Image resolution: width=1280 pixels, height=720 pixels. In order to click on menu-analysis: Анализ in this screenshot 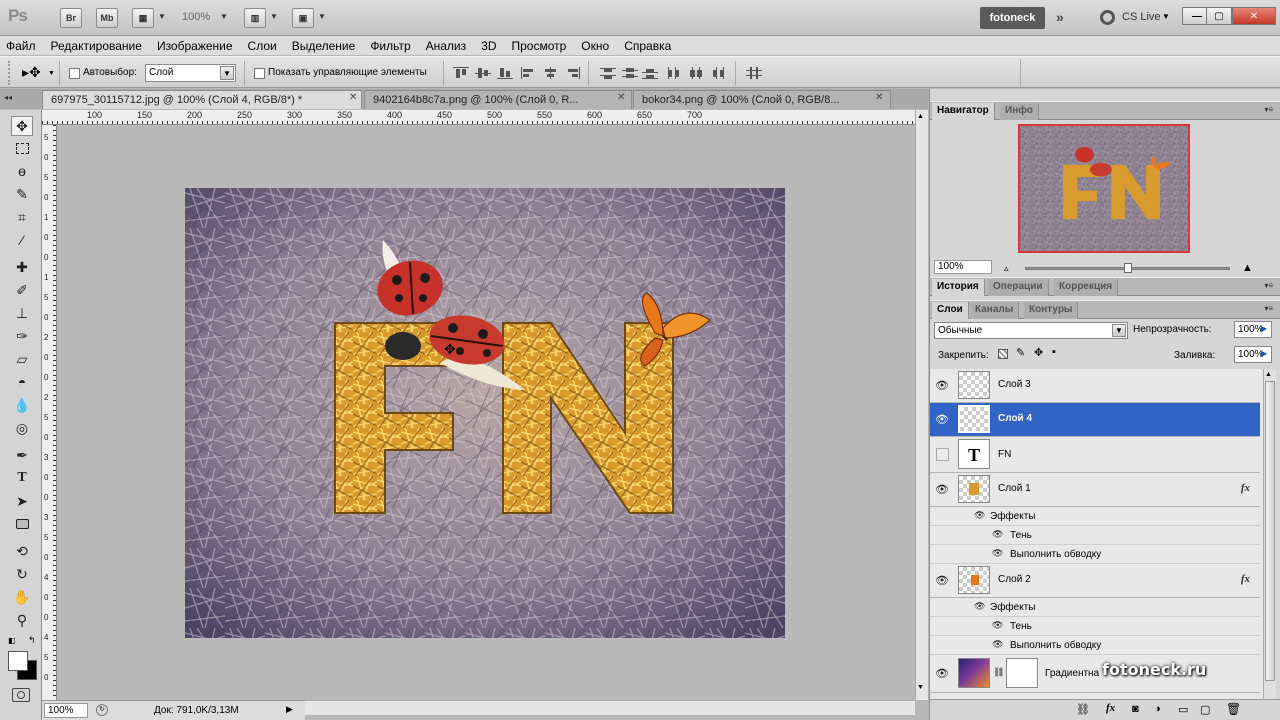, I will do `click(446, 46)`.